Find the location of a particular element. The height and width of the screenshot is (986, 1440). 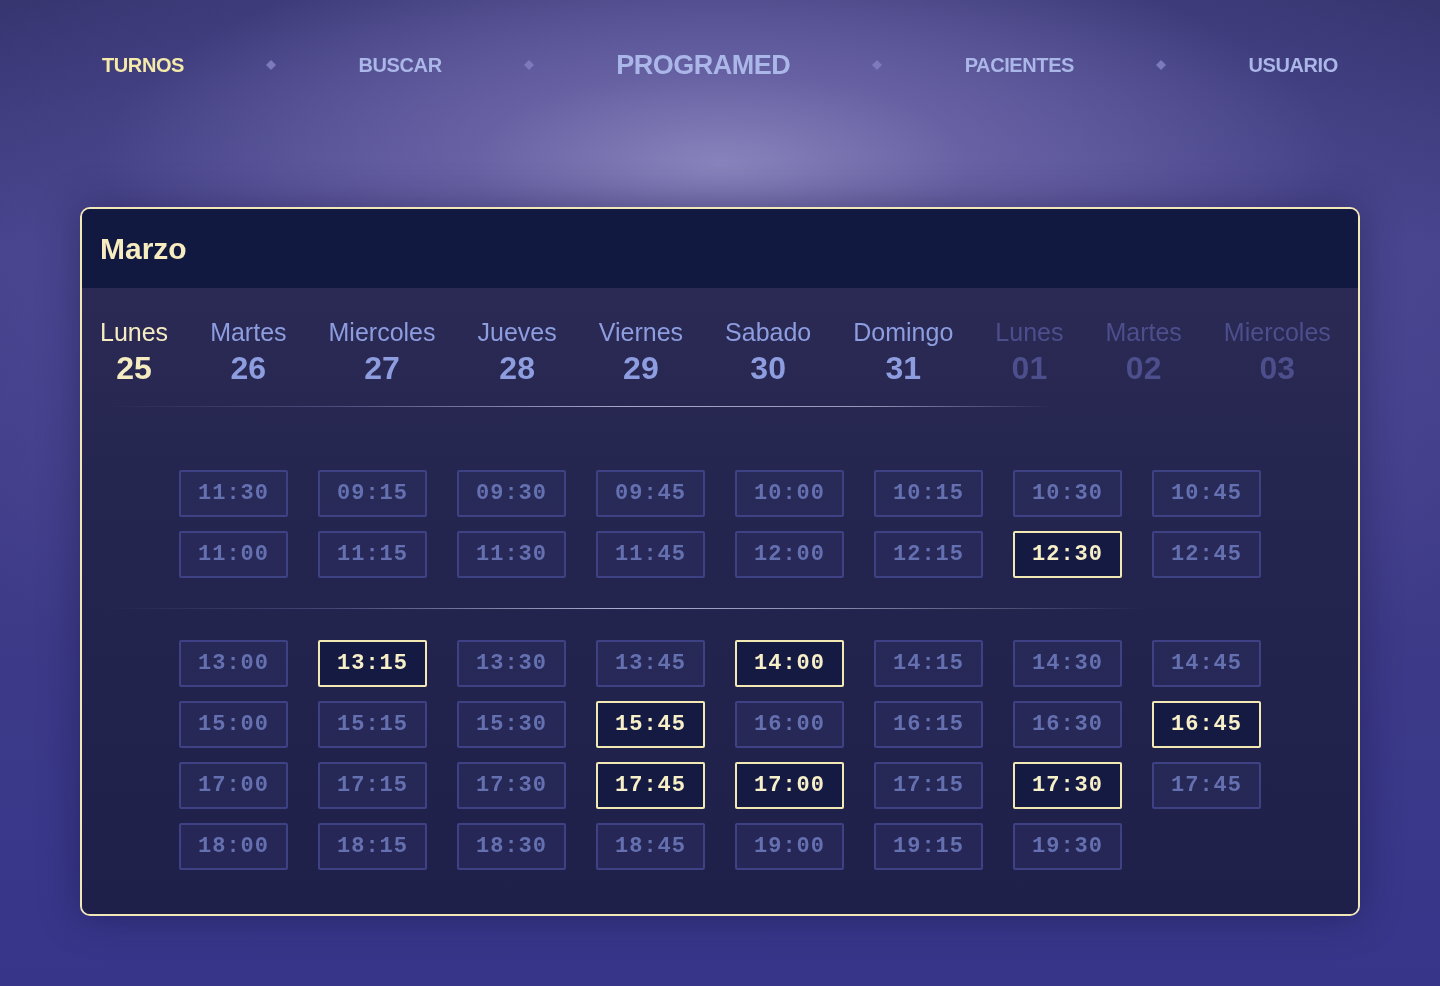

day-tab: Lunes 25 is located at coordinates (134, 352).